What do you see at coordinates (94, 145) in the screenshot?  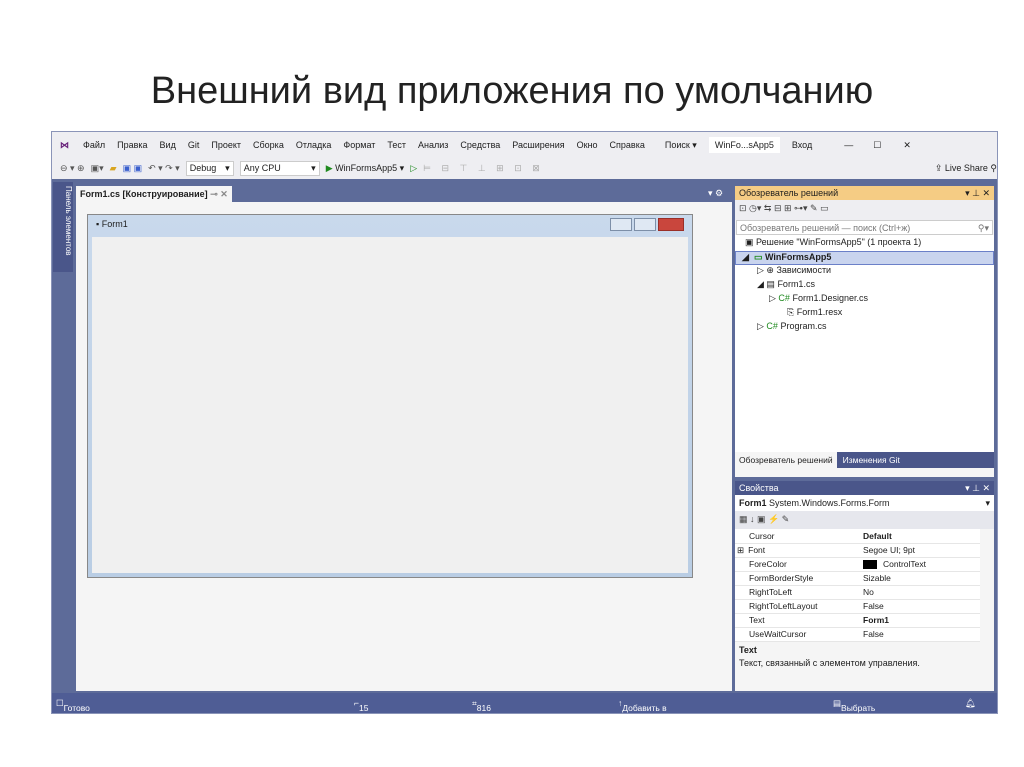 I see `menu-file: Файл` at bounding box center [94, 145].